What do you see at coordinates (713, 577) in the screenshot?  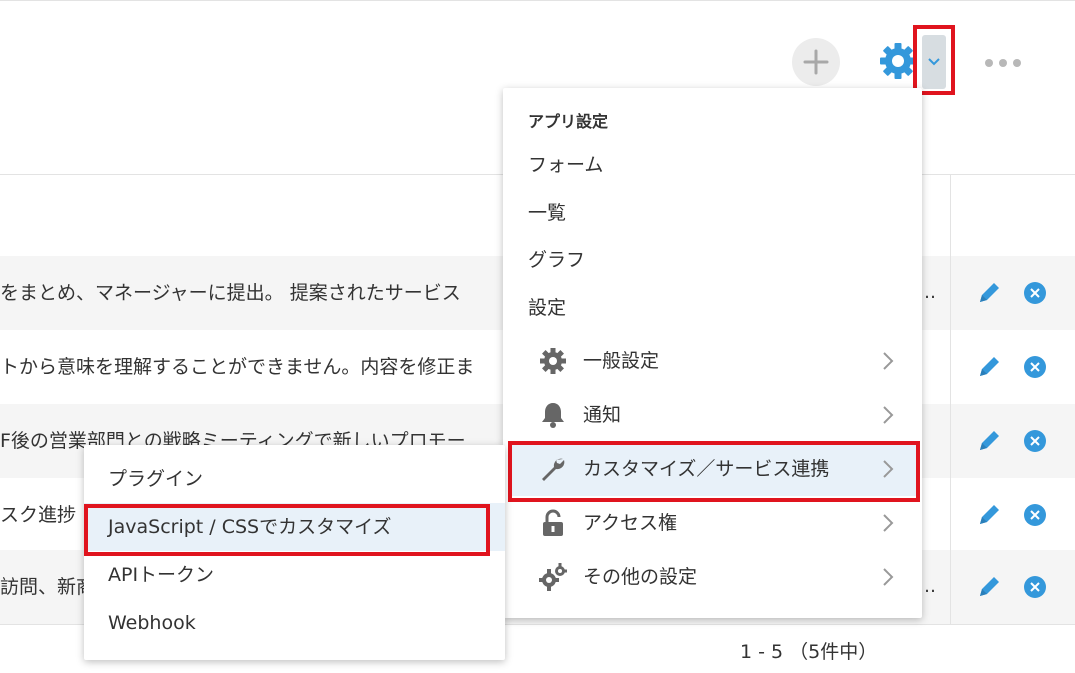 I see `menu-item-other-settings: その他の設定` at bounding box center [713, 577].